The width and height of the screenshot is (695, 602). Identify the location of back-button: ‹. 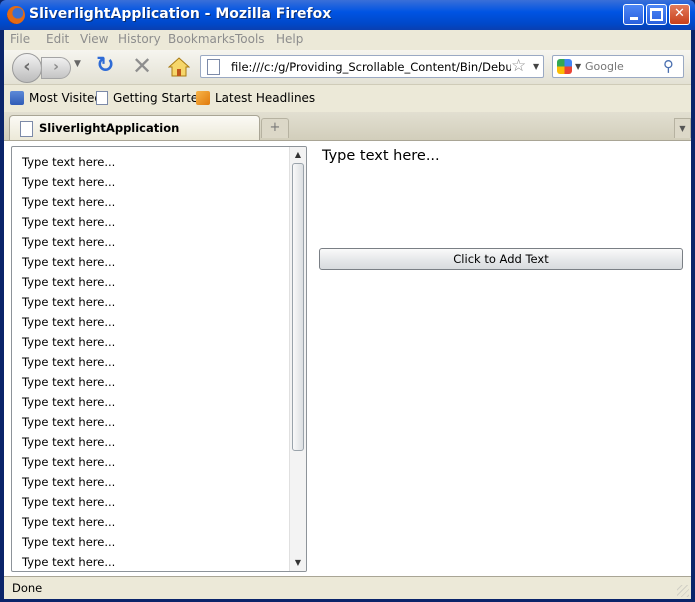
(27, 68).